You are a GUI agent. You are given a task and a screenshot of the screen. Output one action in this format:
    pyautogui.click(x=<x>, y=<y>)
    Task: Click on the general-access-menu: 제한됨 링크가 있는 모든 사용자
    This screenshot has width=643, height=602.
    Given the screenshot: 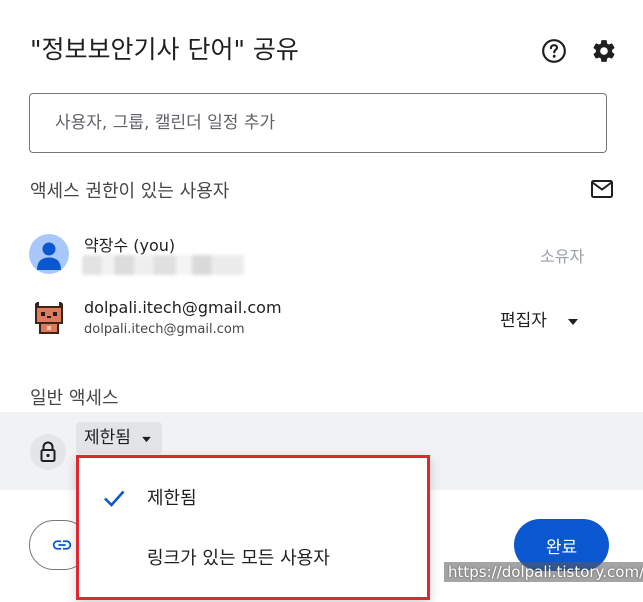 What is the action you would take?
    pyautogui.click(x=253, y=527)
    